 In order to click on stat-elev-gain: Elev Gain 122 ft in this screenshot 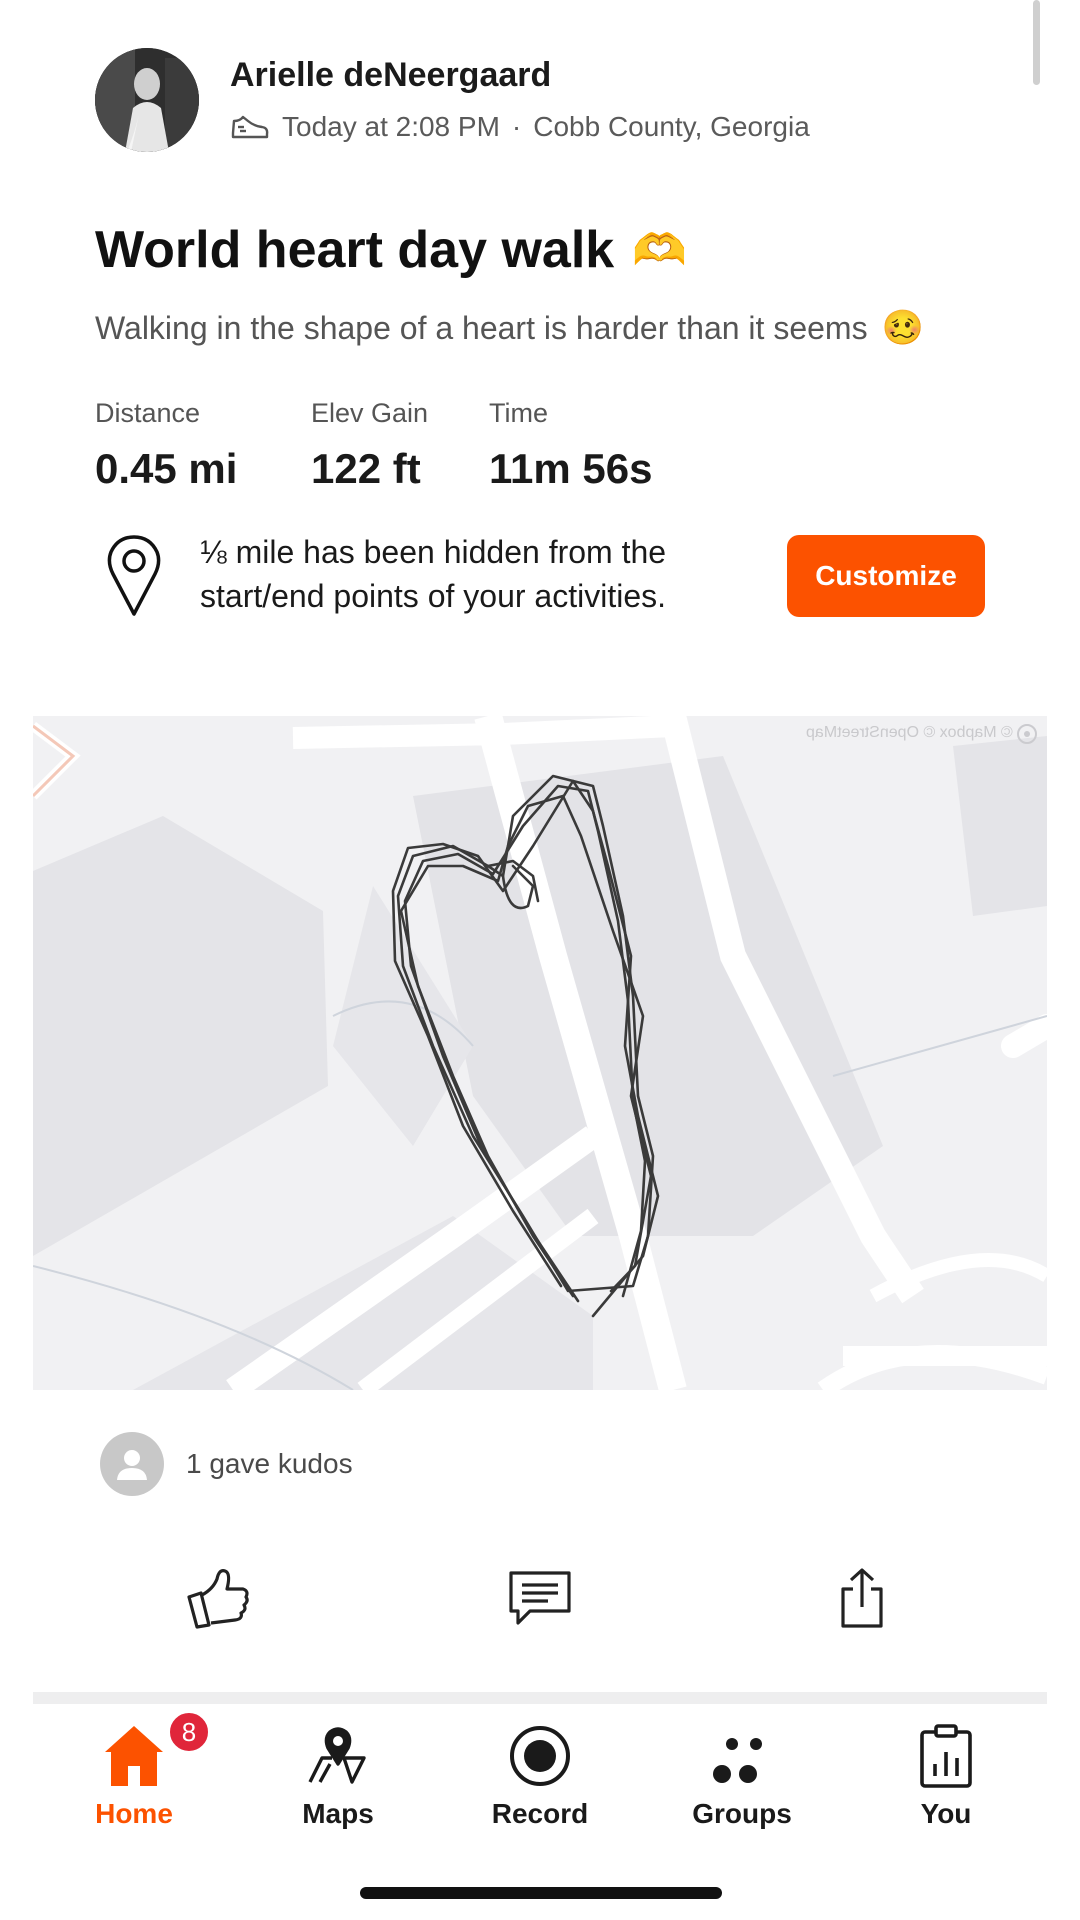, I will do `click(369, 445)`.